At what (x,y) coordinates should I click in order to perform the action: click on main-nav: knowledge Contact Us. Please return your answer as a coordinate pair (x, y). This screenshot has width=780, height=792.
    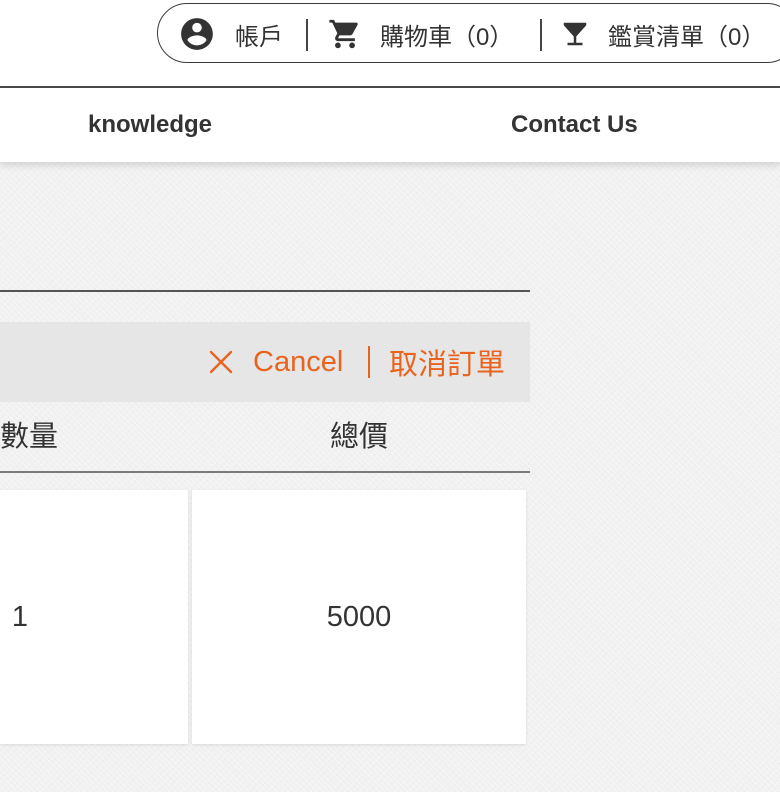
    Looking at the image, I should click on (390, 125).